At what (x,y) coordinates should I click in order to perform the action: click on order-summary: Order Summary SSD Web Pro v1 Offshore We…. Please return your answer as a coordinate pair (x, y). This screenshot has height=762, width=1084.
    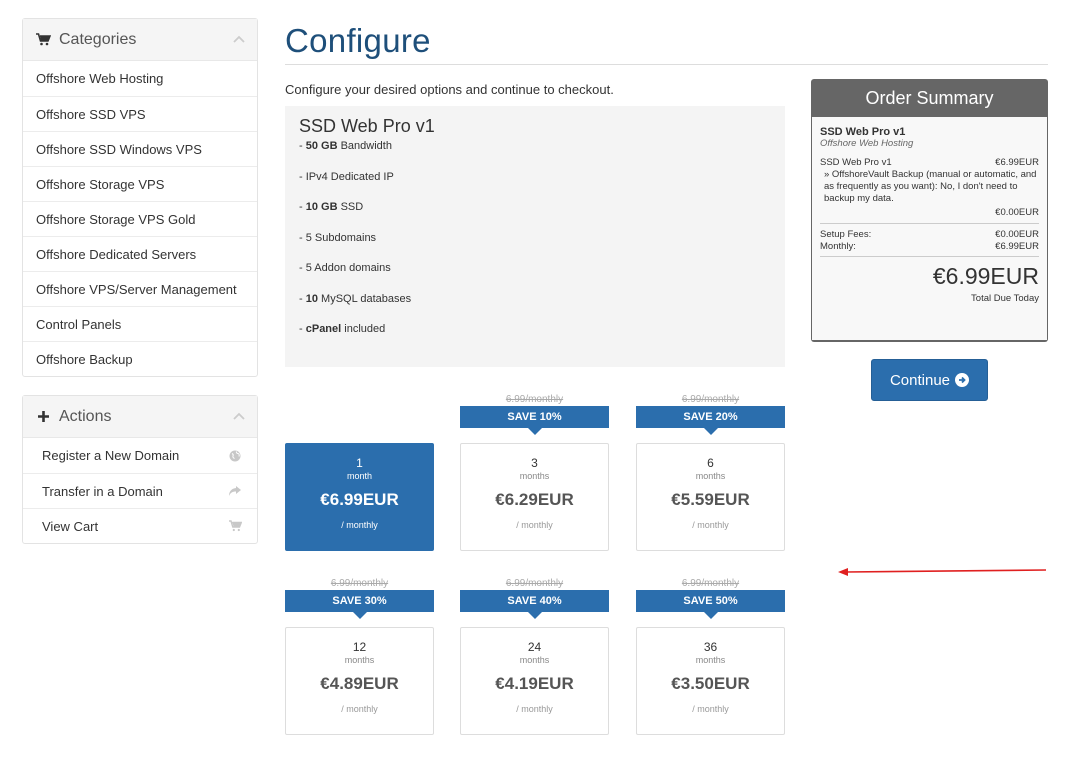
    Looking at the image, I should click on (929, 210).